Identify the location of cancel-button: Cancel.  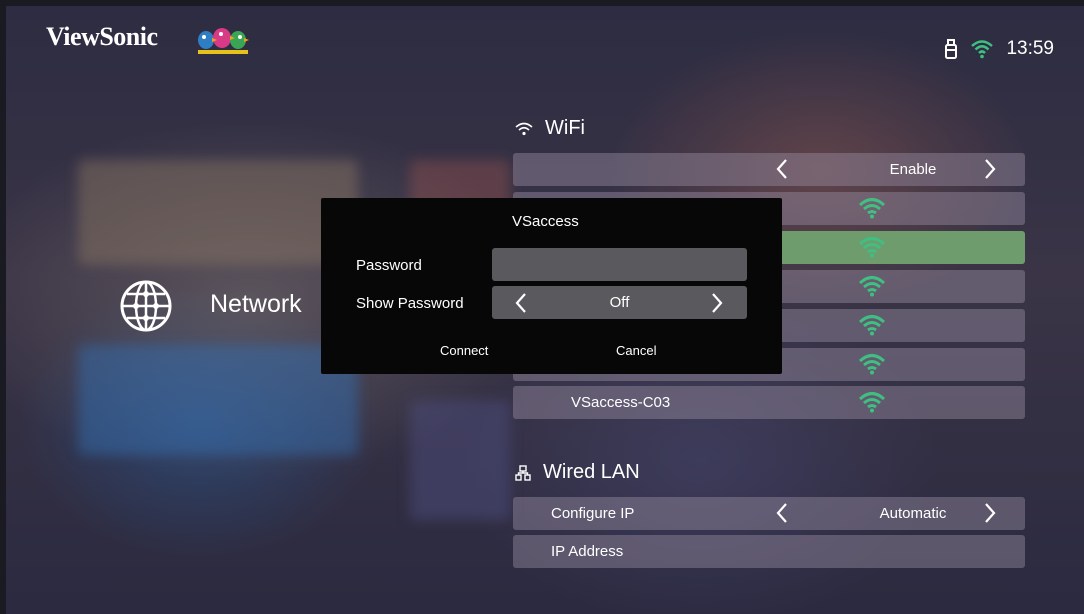
(636, 350).